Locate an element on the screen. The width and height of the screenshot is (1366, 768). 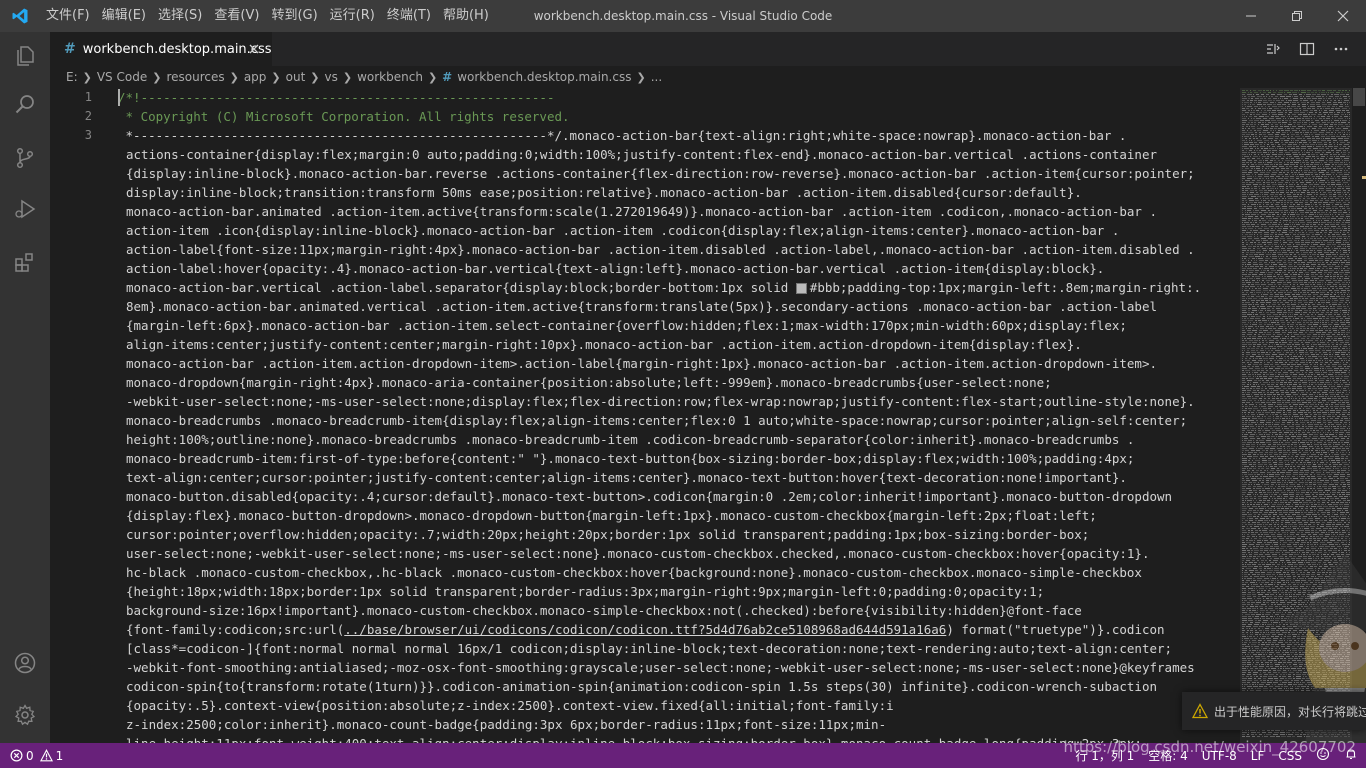
account-icon is located at coordinates (25, 663).